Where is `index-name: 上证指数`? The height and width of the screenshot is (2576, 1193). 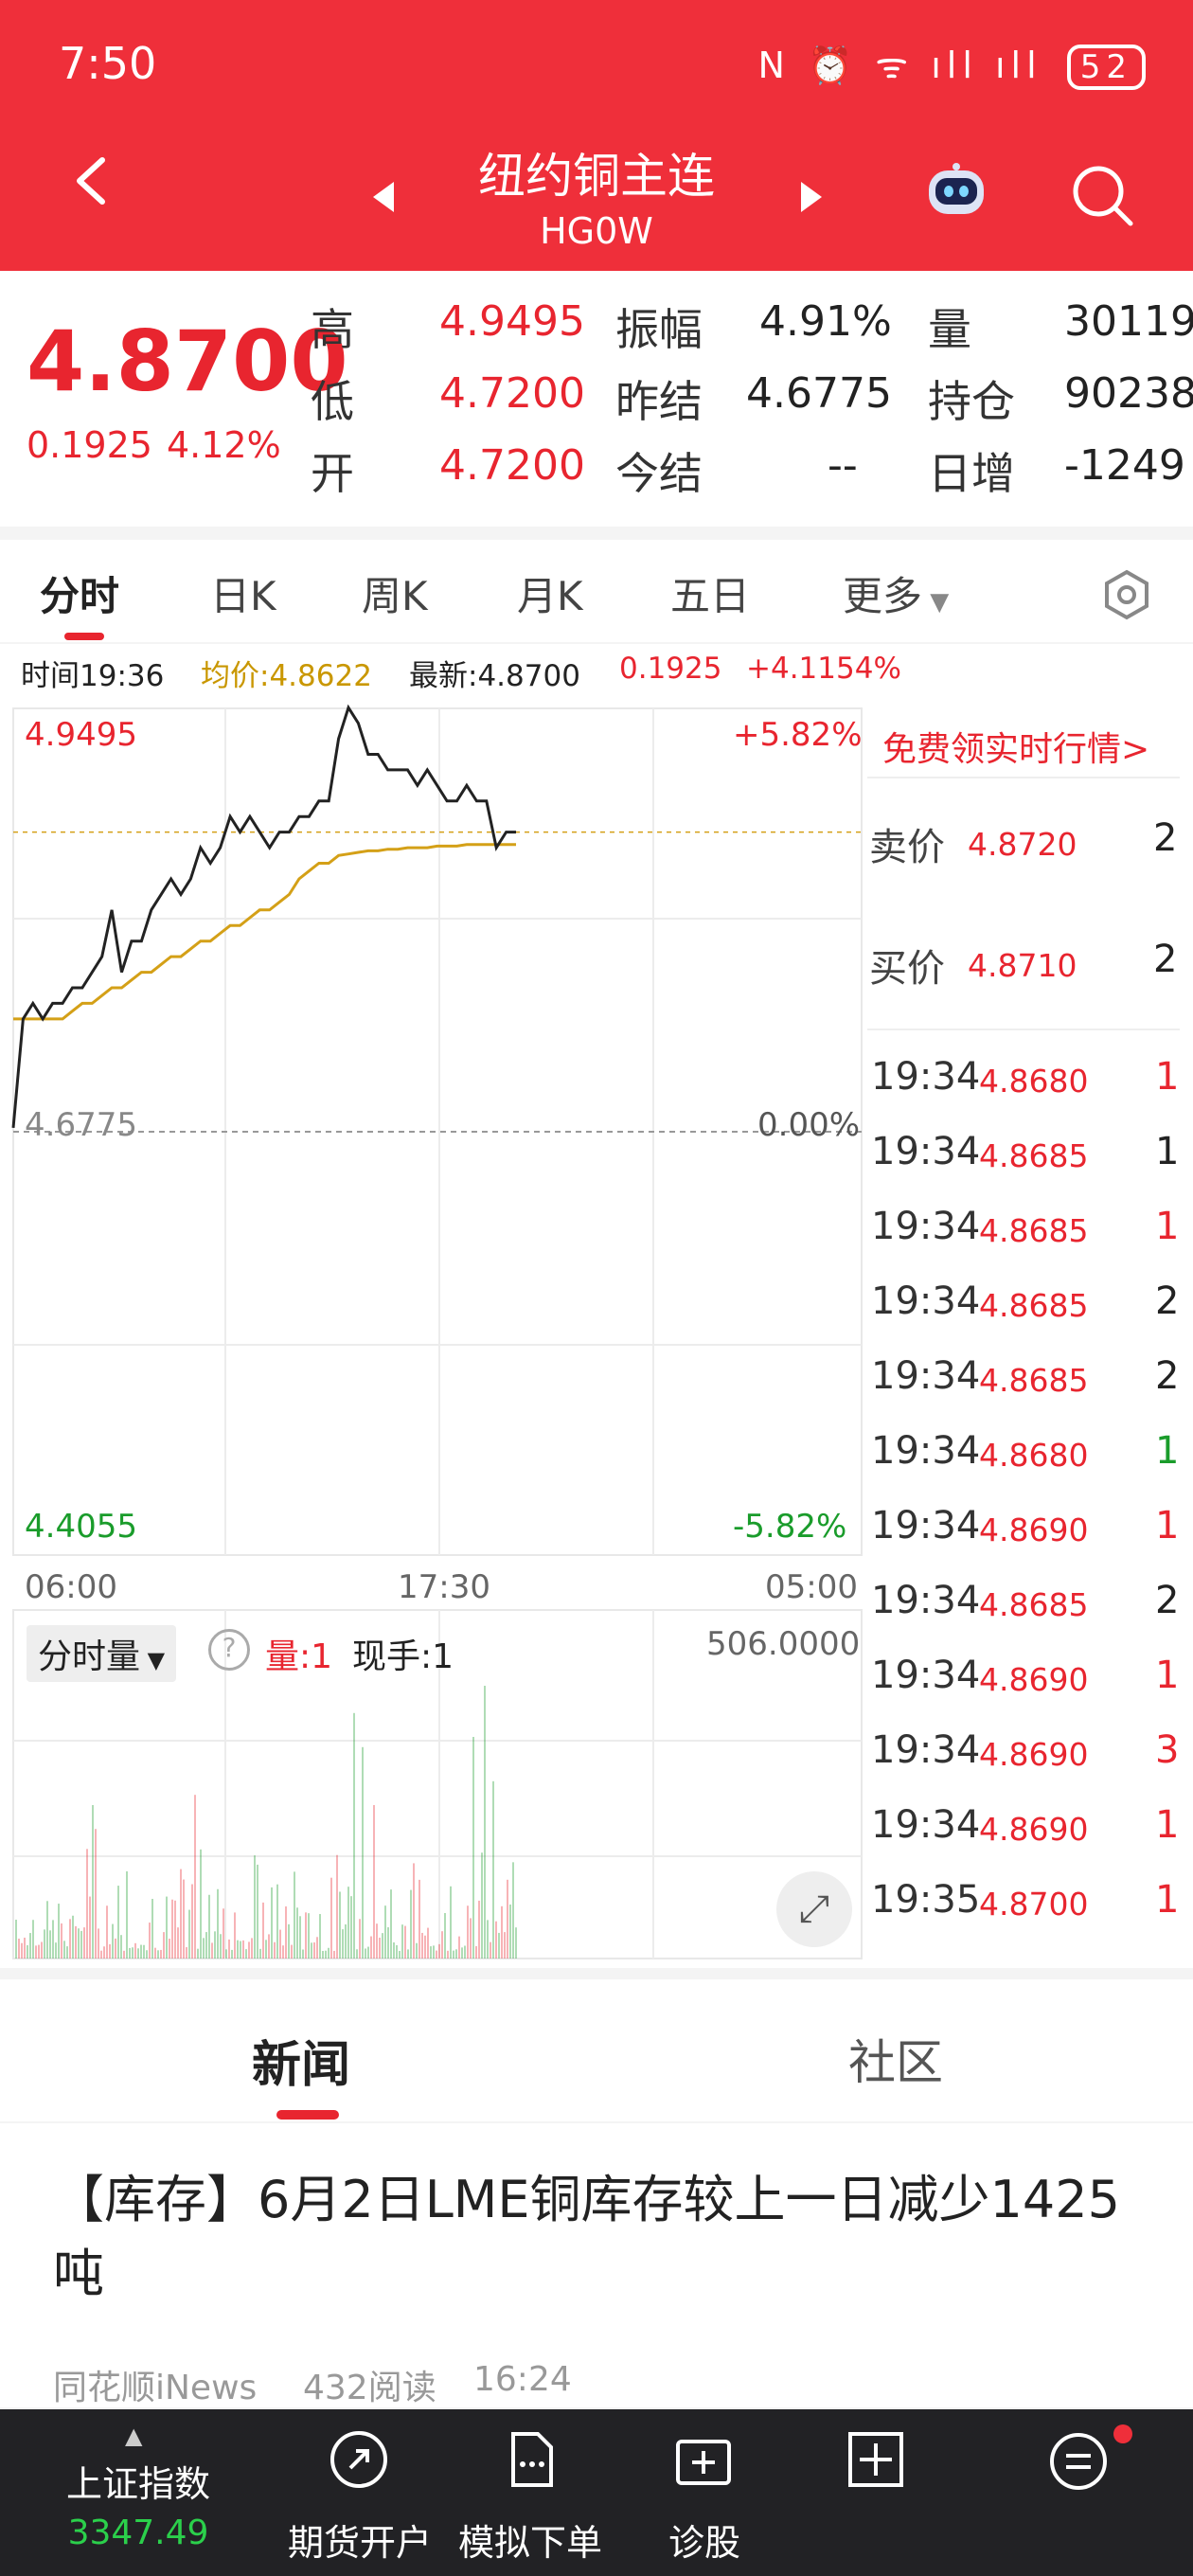
index-name: 上证指数 is located at coordinates (138, 2481).